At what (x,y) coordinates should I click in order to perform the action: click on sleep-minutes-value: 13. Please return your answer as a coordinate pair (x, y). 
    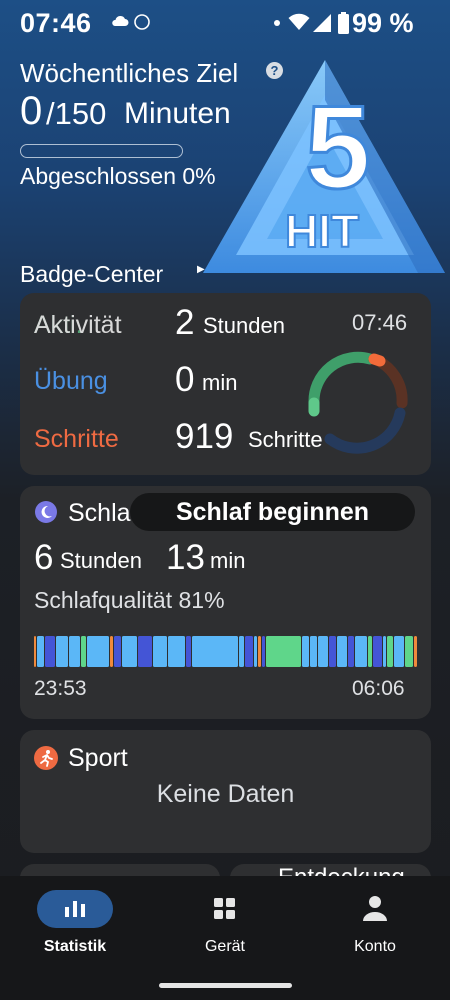
    Looking at the image, I should click on (185, 557).